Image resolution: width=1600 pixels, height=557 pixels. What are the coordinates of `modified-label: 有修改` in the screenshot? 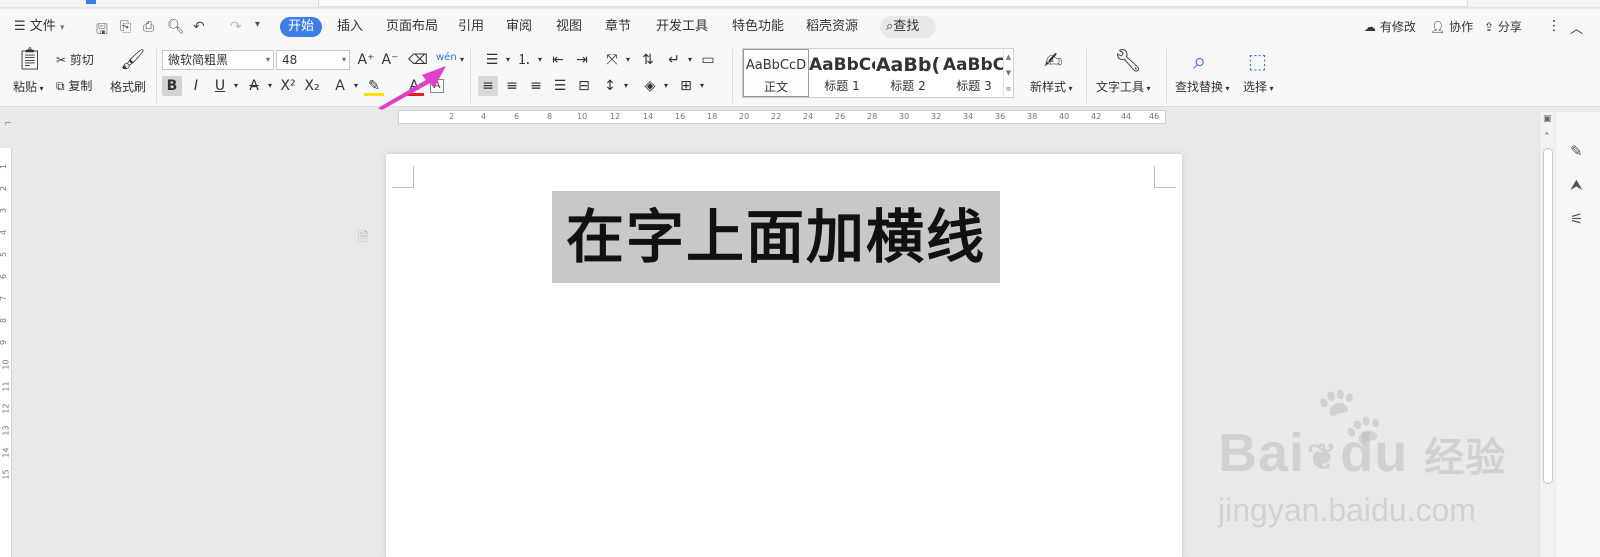 It's located at (1397, 27).